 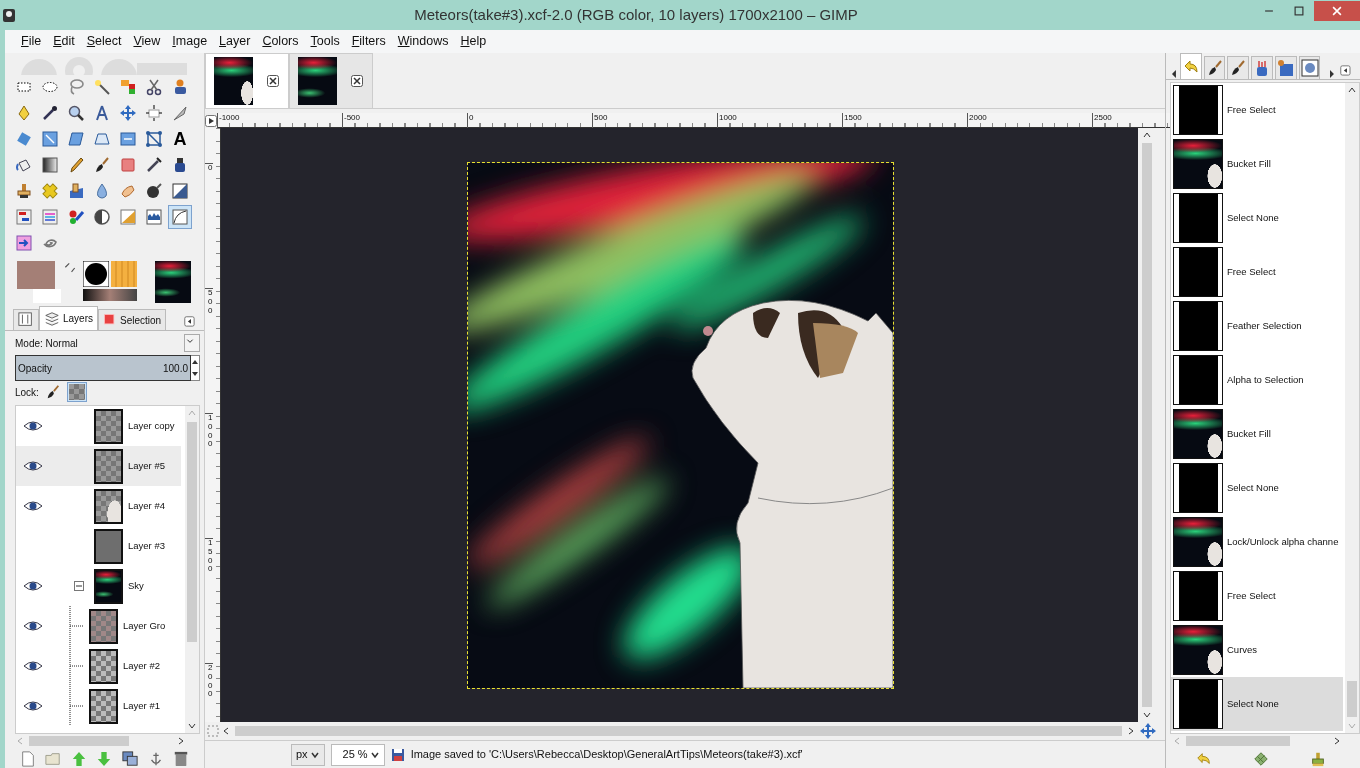 I want to click on ruler-label: 1500, so click(x=209, y=600).